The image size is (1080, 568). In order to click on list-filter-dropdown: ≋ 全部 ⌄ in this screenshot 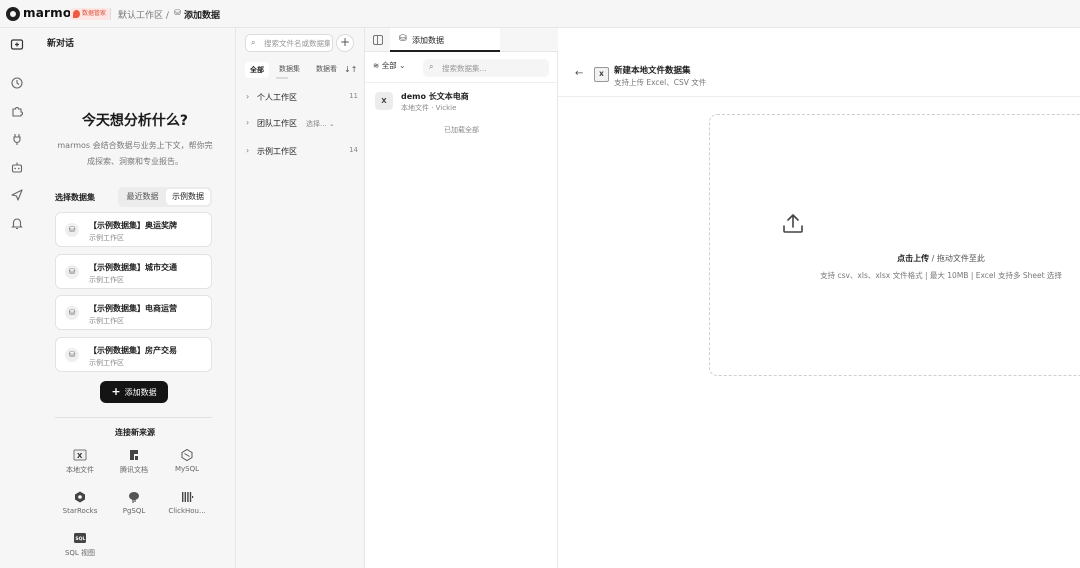, I will do `click(389, 68)`.